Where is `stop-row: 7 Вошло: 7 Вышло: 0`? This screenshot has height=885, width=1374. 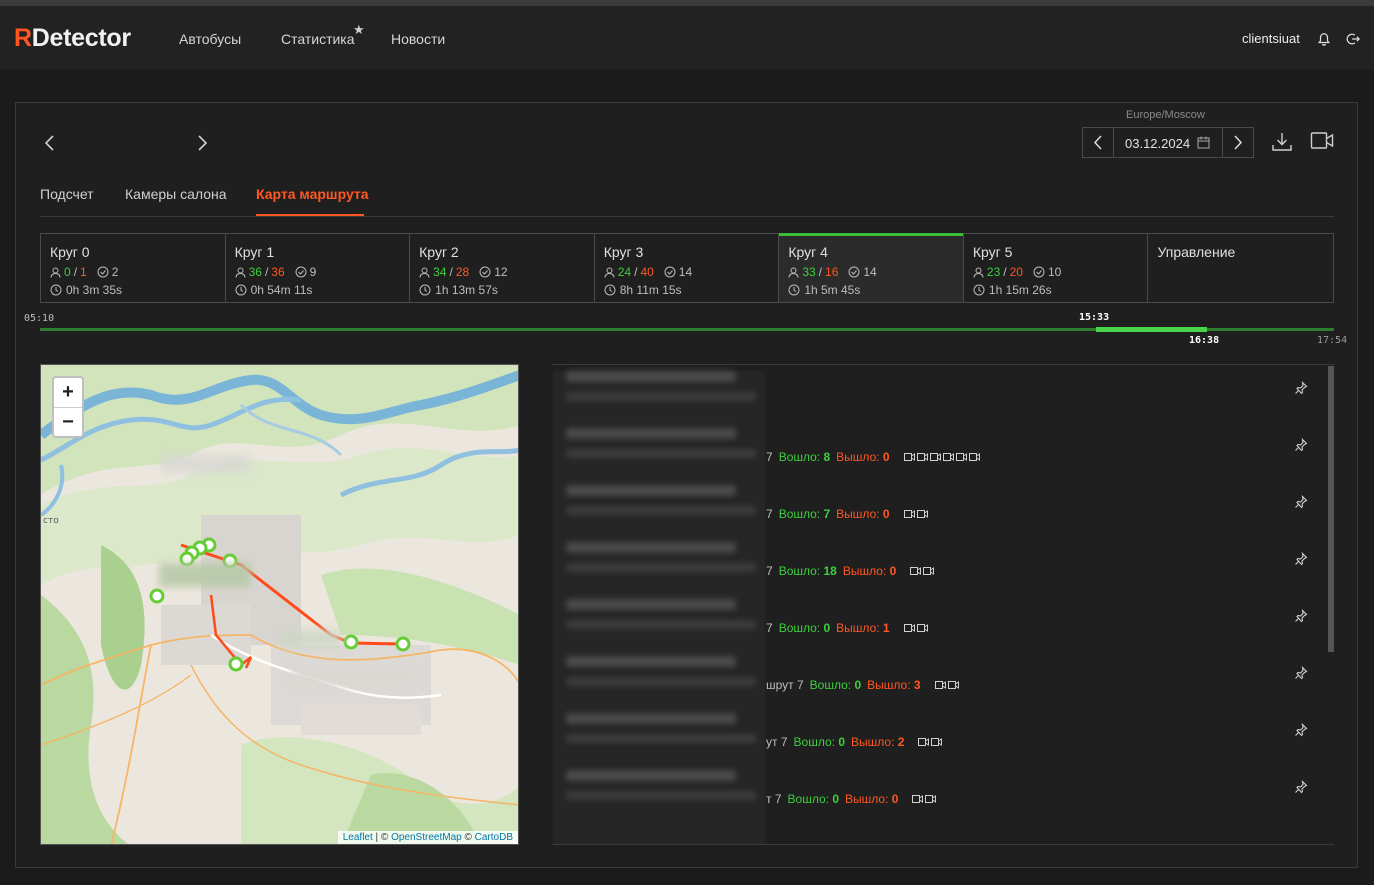
stop-row: 7 Вошло: 7 Вышло: 0 is located at coordinates (943, 501).